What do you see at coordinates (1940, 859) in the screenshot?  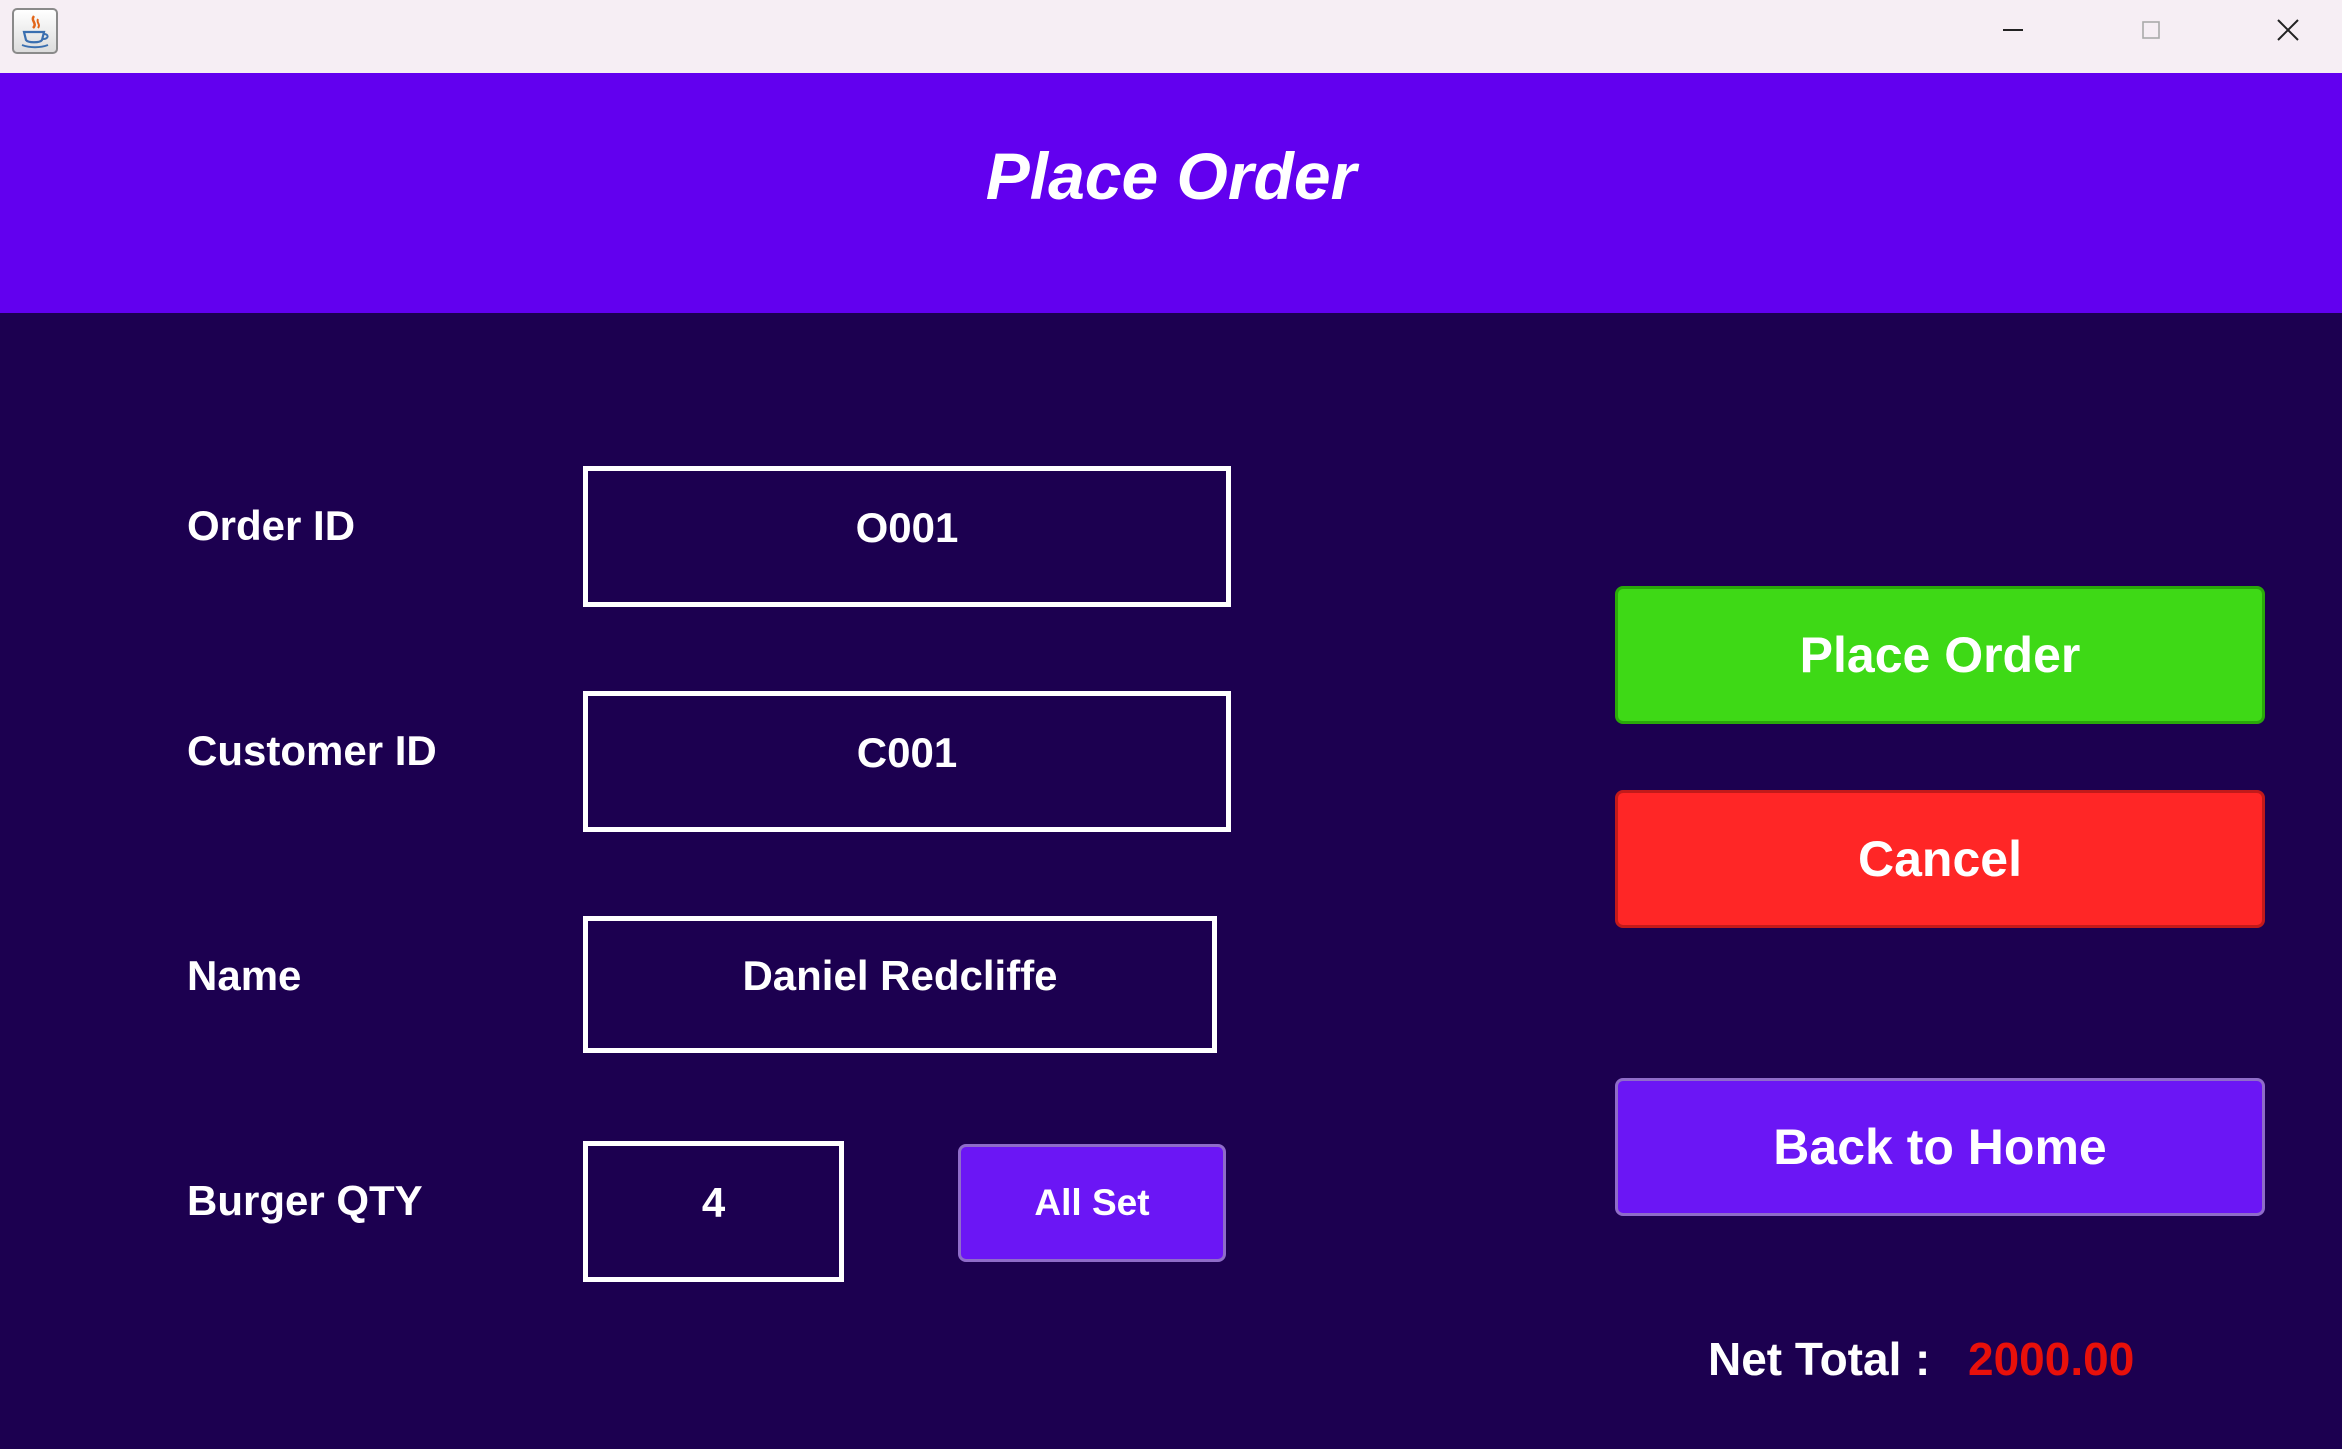 I see `cancel-button: Cancel` at bounding box center [1940, 859].